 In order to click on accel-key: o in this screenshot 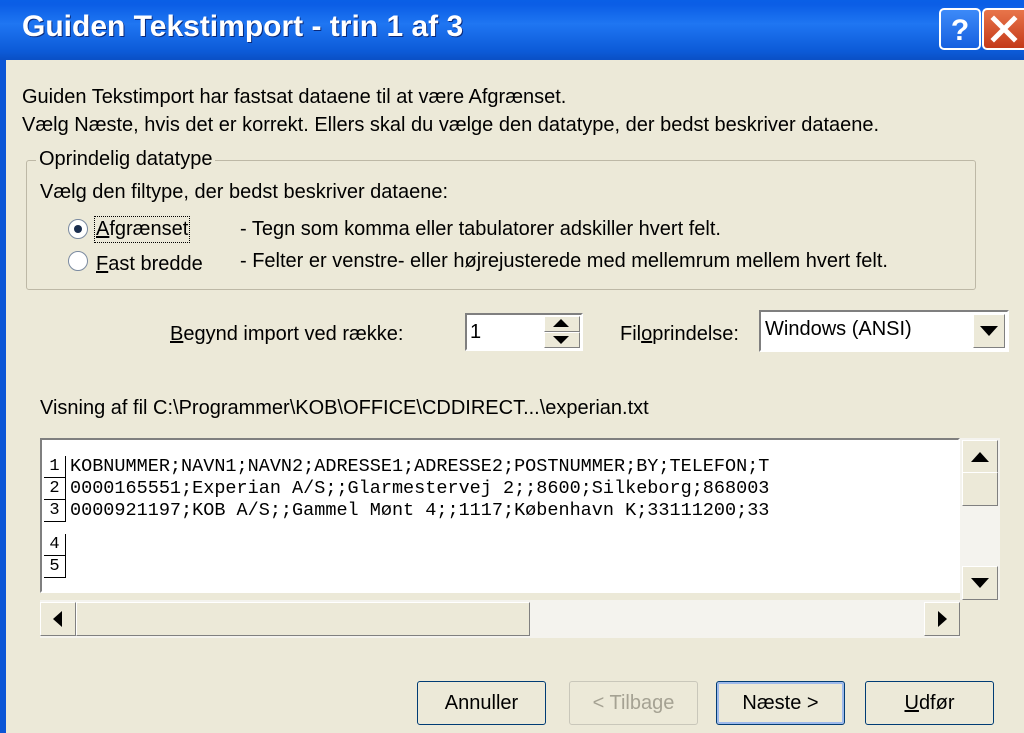, I will do `click(647, 334)`.